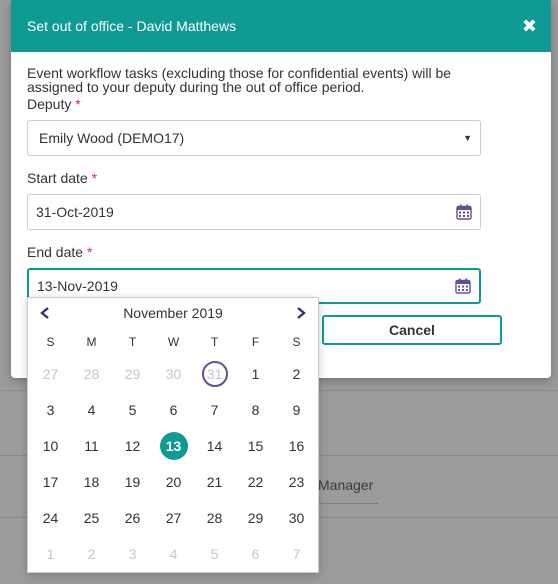 The width and height of the screenshot is (558, 584). I want to click on datepicker-month-title: November 2019, so click(173, 313).